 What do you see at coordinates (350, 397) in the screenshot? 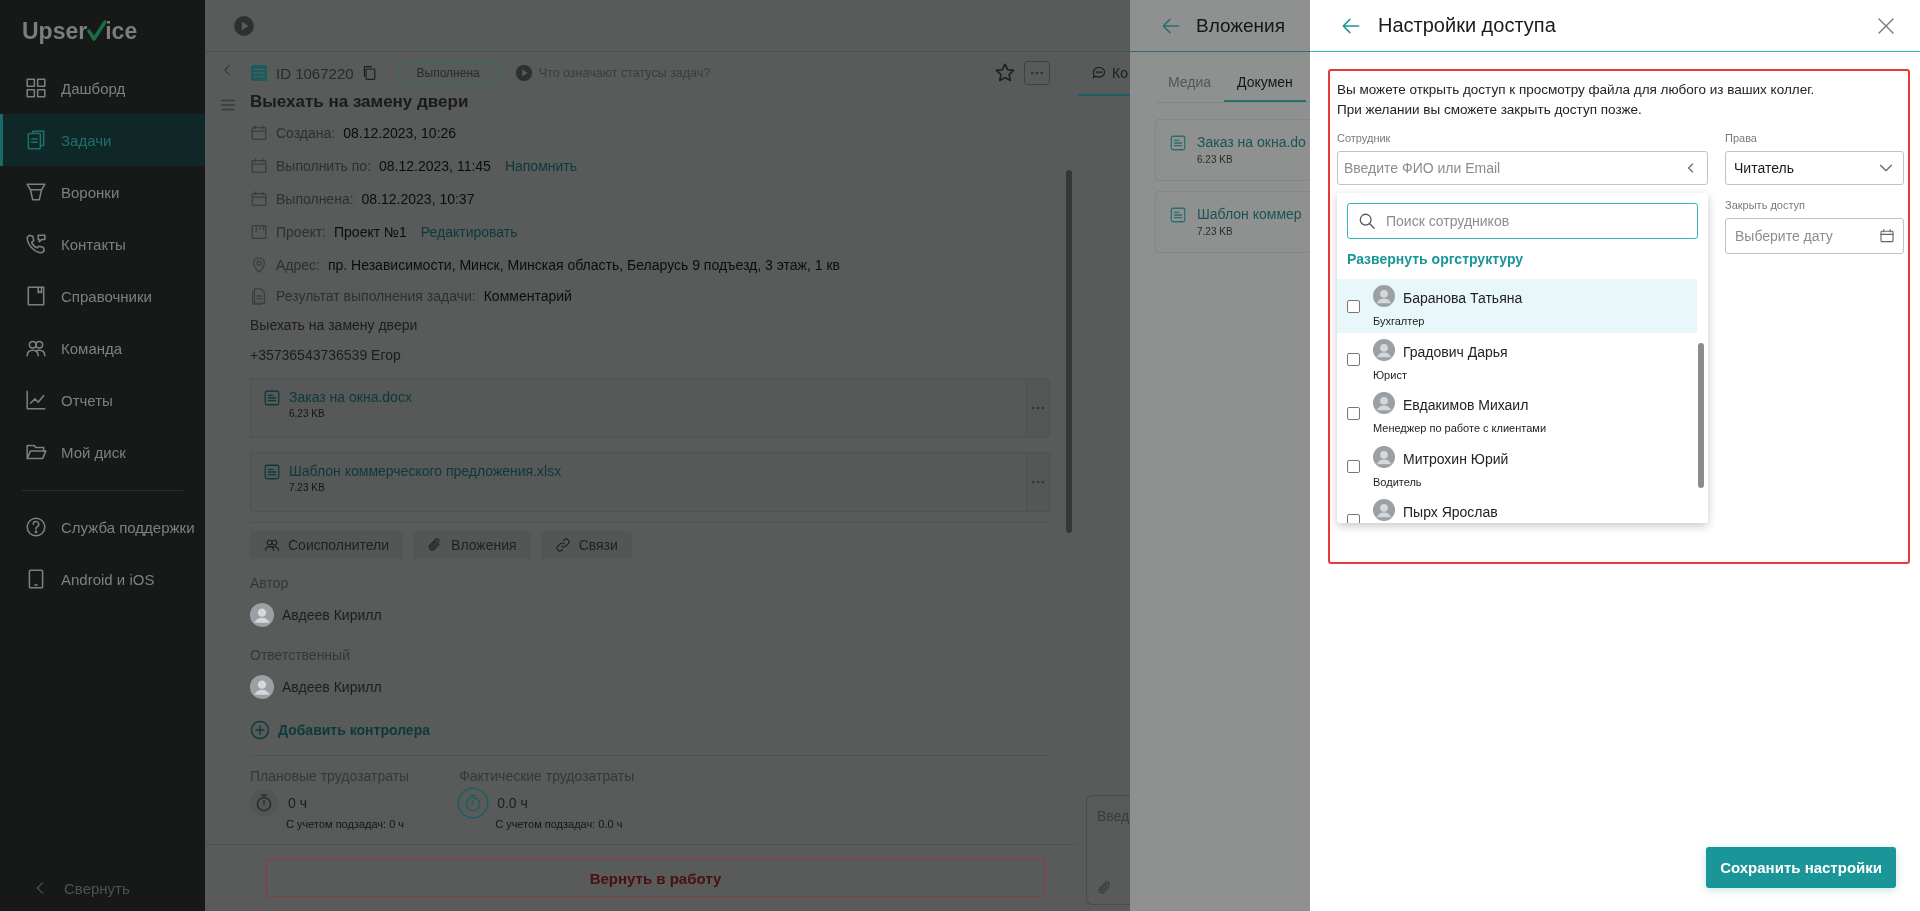
I see `file-name: Заказ на окна.docx` at bounding box center [350, 397].